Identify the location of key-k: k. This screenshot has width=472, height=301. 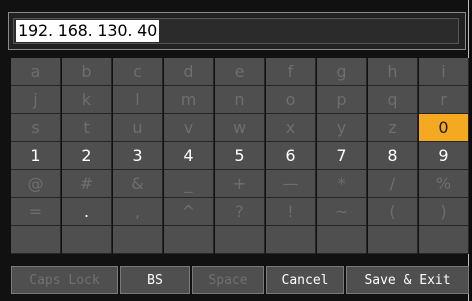
(87, 100).